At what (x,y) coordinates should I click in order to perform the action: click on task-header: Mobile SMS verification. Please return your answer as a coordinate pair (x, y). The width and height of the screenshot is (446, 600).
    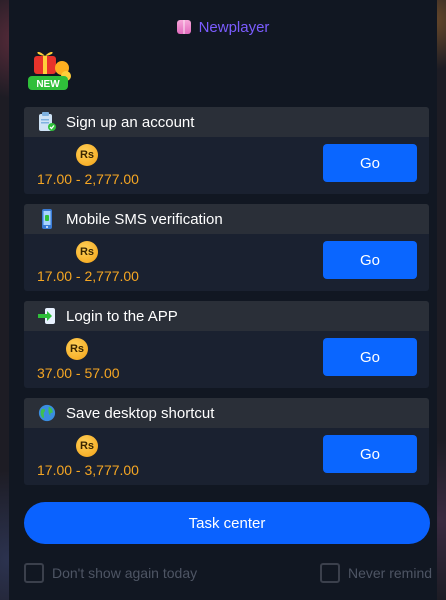
    Looking at the image, I should click on (226, 219).